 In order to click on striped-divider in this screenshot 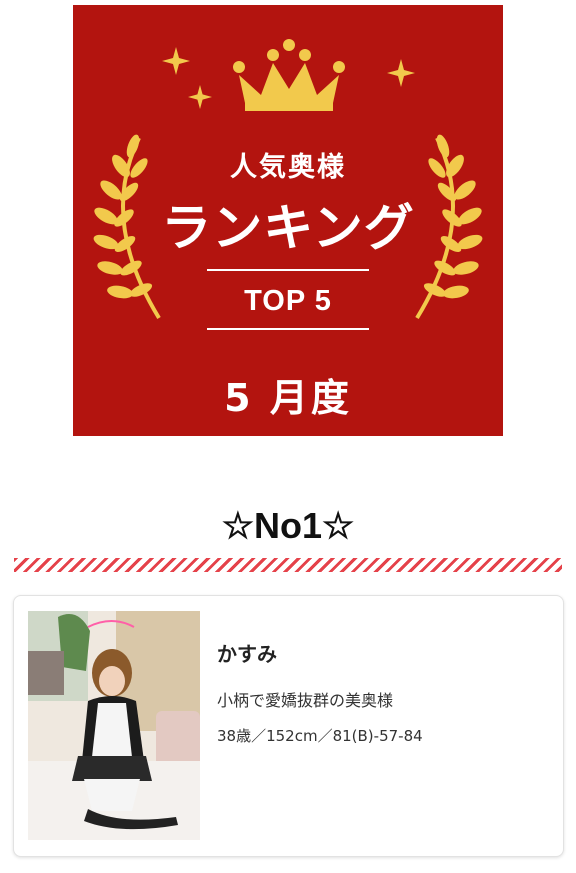, I will do `click(288, 565)`.